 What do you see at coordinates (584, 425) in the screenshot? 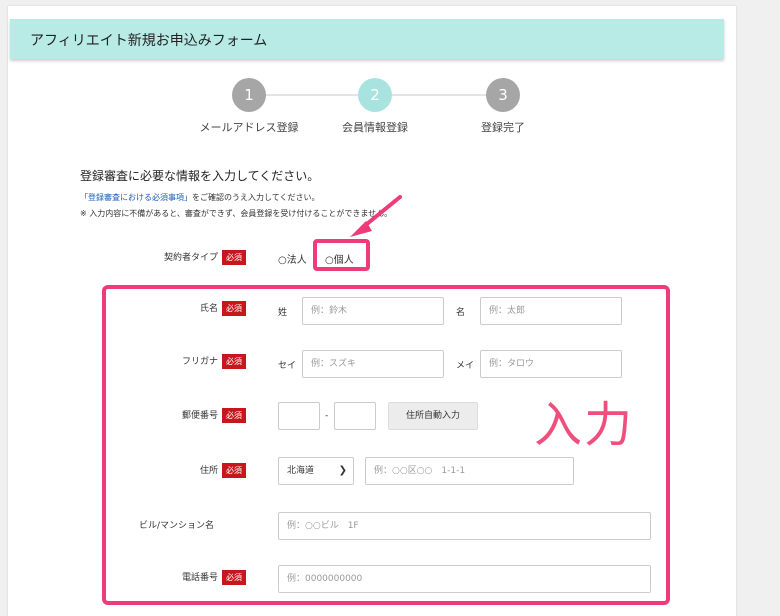
I see `input-annotation-text: 入力` at bounding box center [584, 425].